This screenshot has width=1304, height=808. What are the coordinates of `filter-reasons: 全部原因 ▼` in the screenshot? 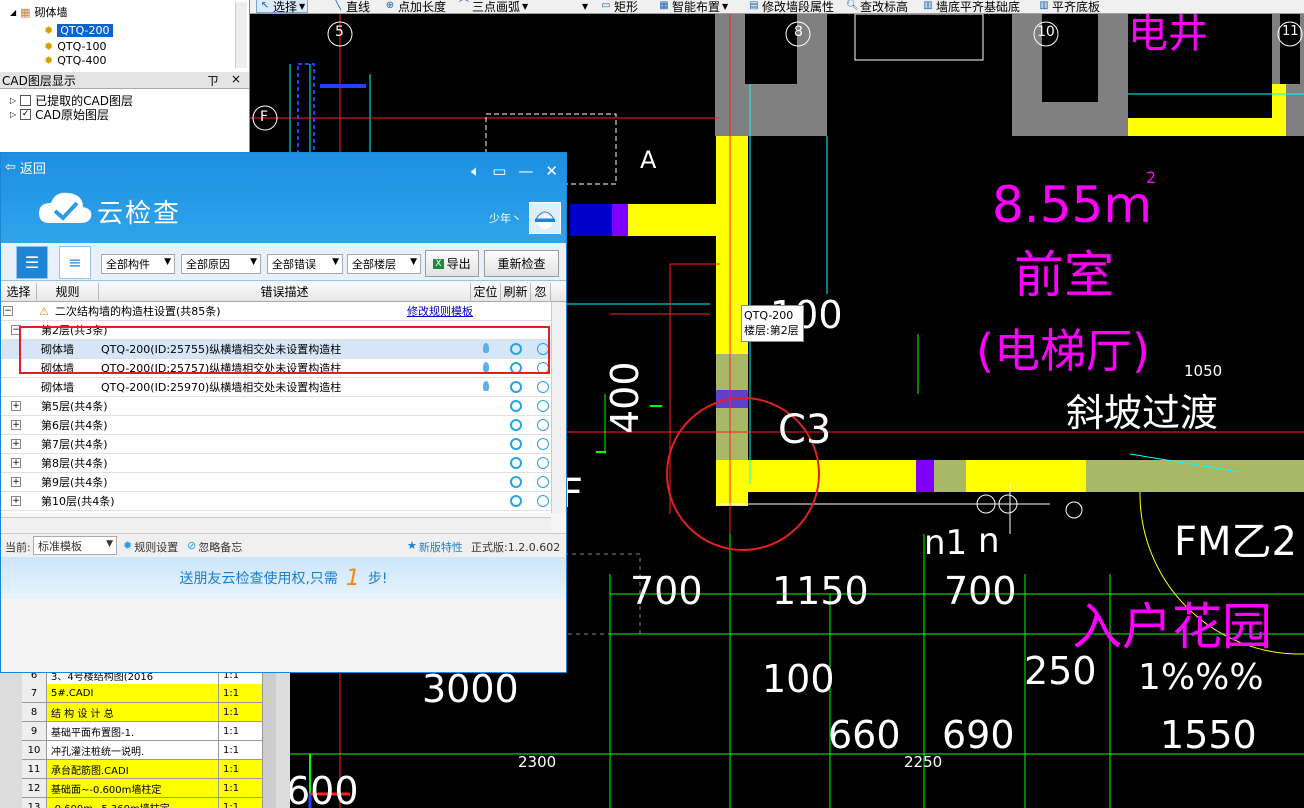 It's located at (221, 264).